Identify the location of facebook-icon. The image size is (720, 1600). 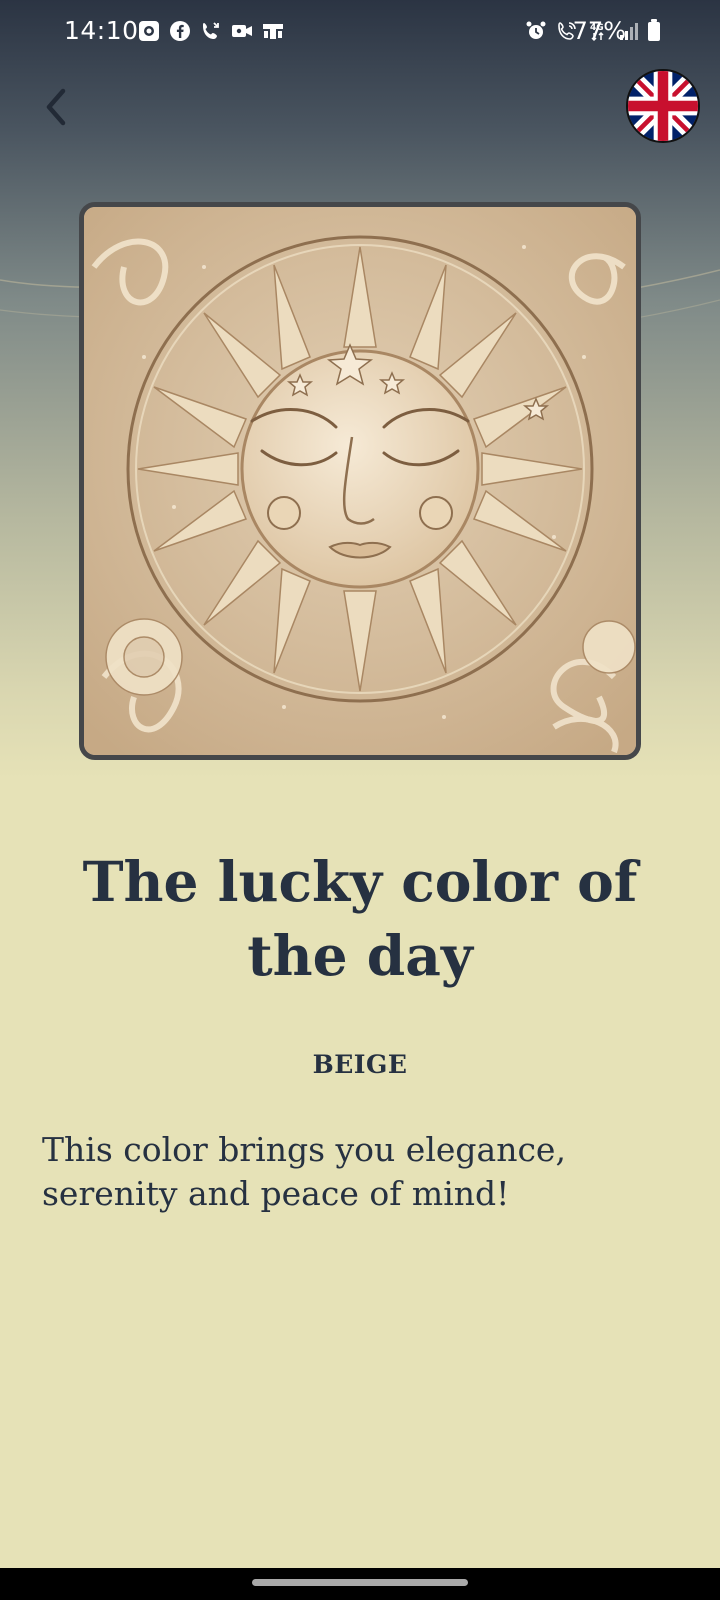
(180, 31).